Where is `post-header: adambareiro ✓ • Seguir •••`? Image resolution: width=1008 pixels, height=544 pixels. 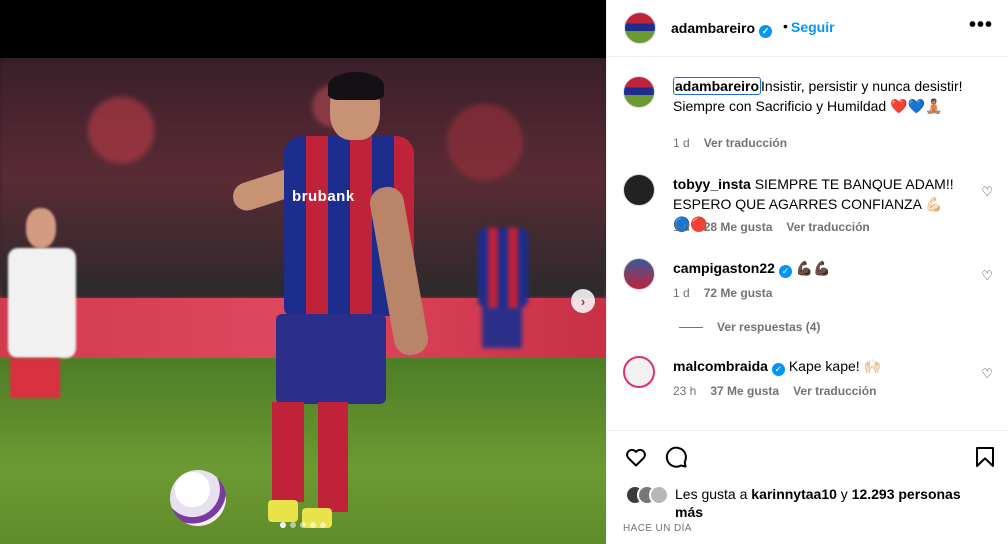 post-header: adambareiro ✓ • Seguir ••• is located at coordinates (807, 28).